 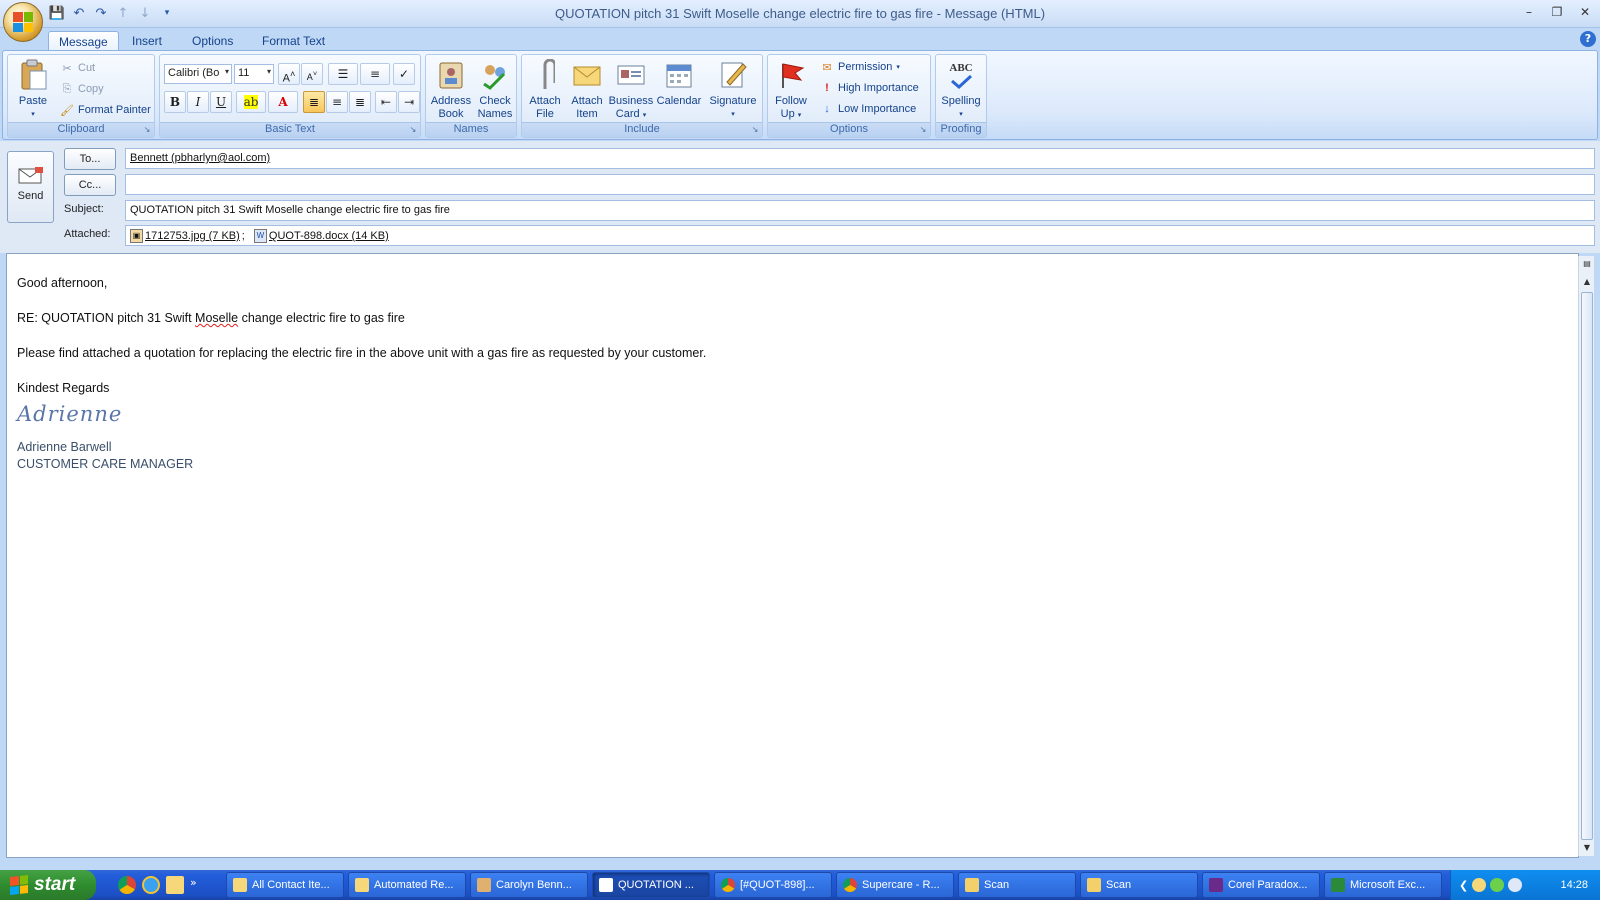 I want to click on copy-button: ⎘ Copy, so click(x=82, y=89).